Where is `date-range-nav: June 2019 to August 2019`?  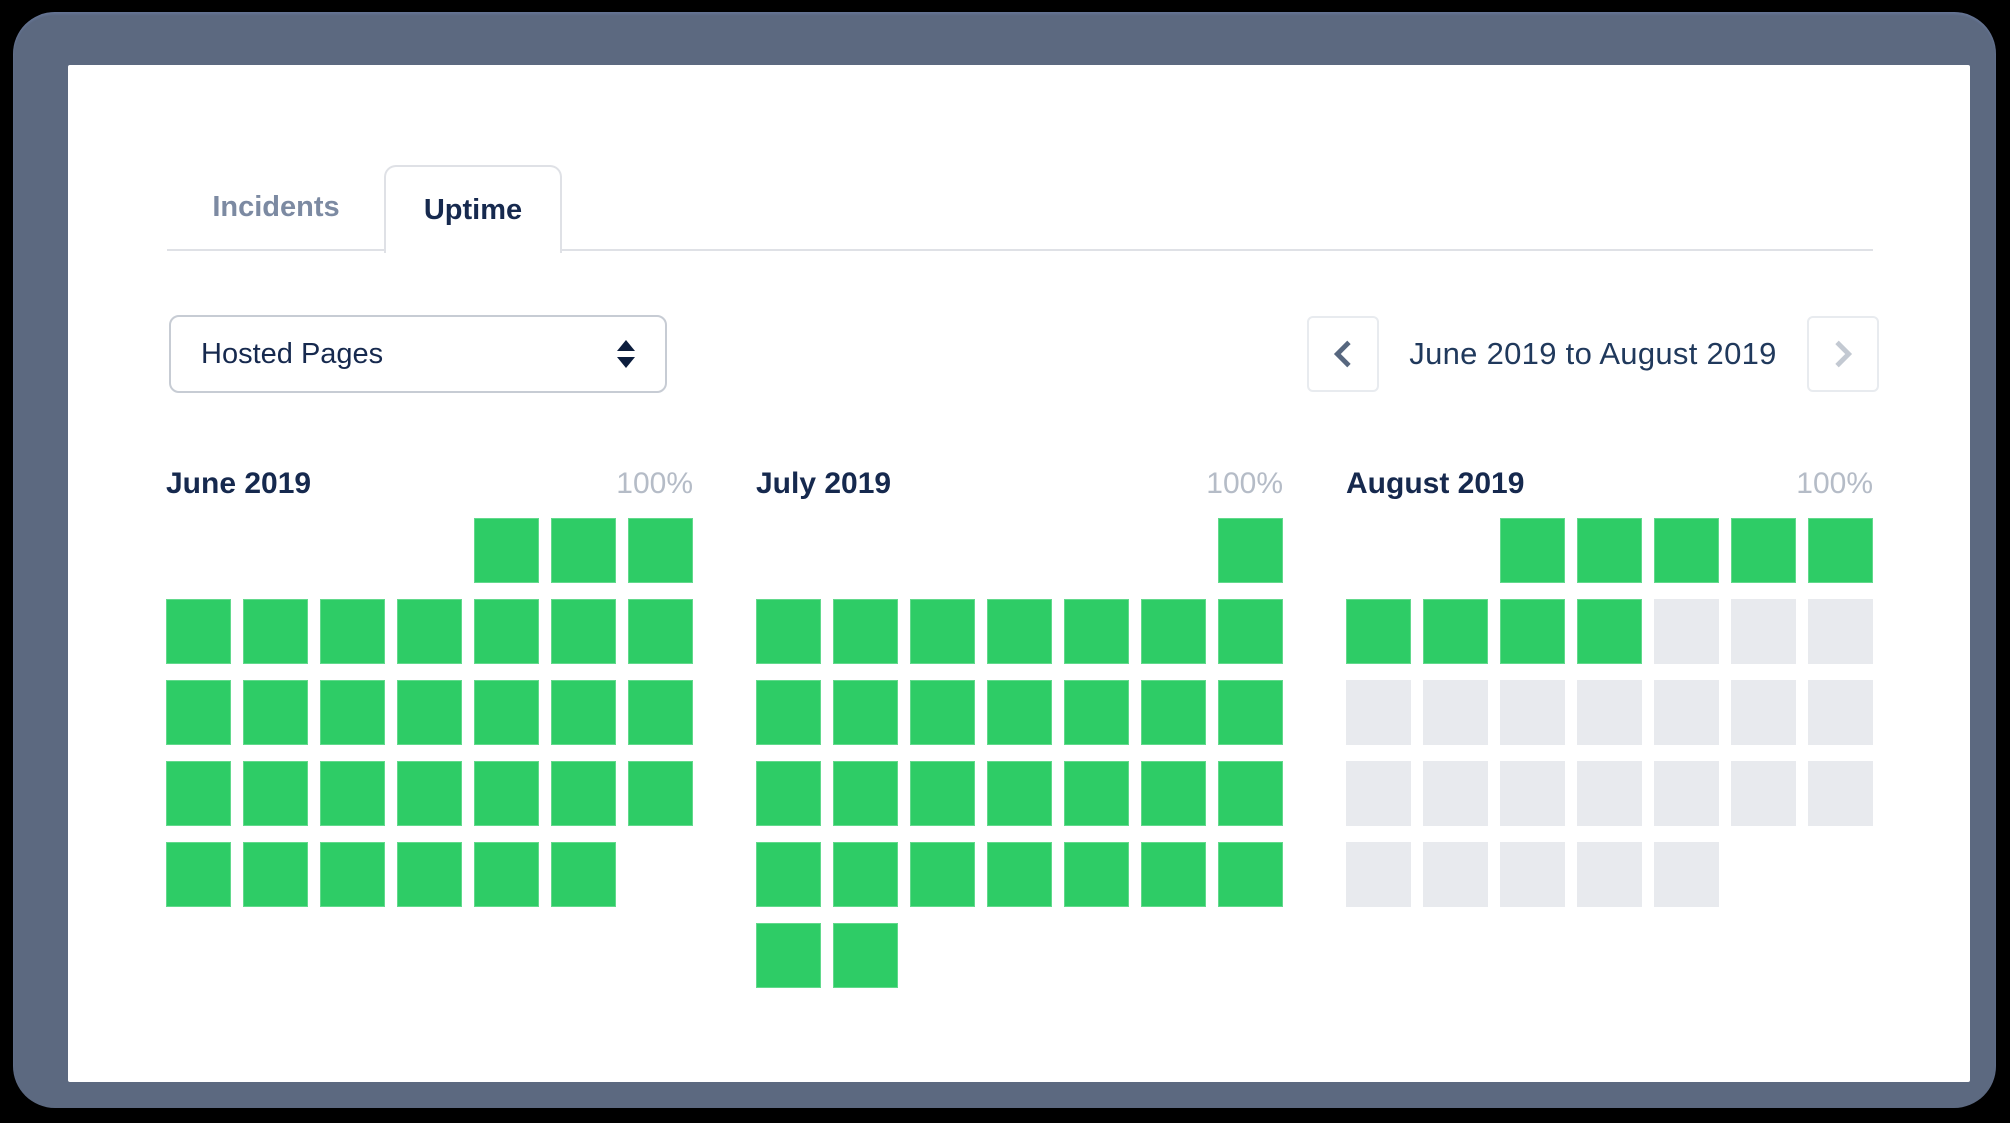
date-range-nav: June 2019 to August 2019 is located at coordinates (1593, 354).